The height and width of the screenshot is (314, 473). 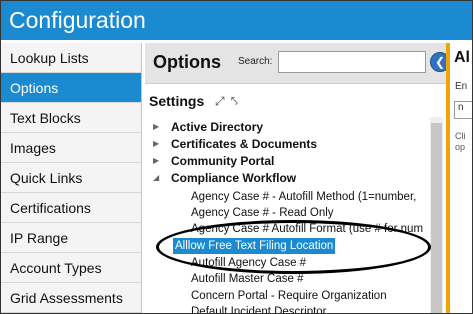 What do you see at coordinates (289, 296) in the screenshot?
I see `tree-leaf: Concern Portal - Require Organization` at bounding box center [289, 296].